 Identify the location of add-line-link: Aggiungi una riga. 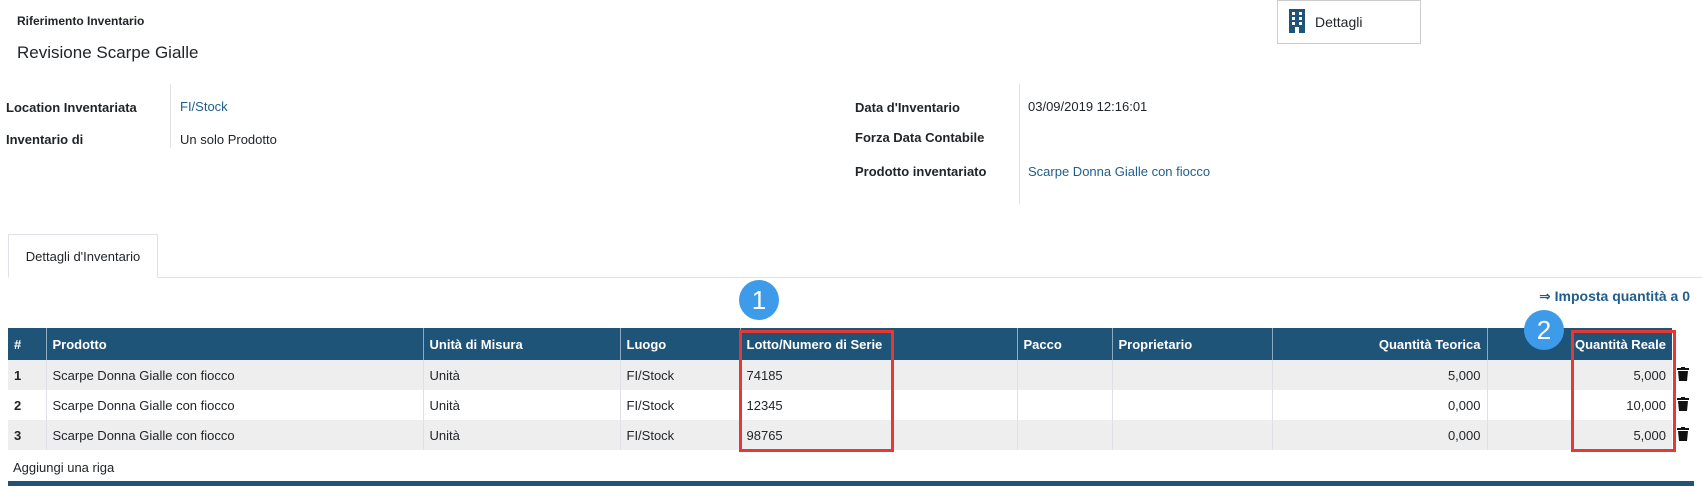
(63, 467).